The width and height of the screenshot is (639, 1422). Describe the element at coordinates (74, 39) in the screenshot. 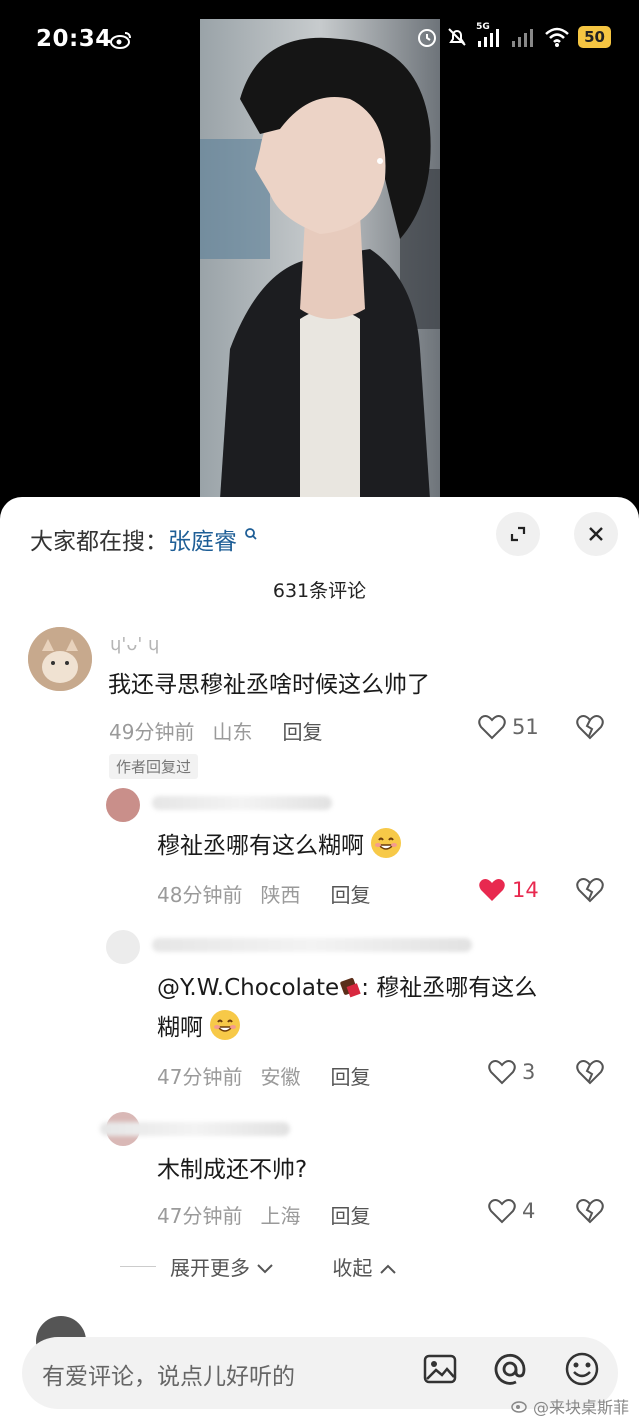

I see `status-time: 20:34` at that location.